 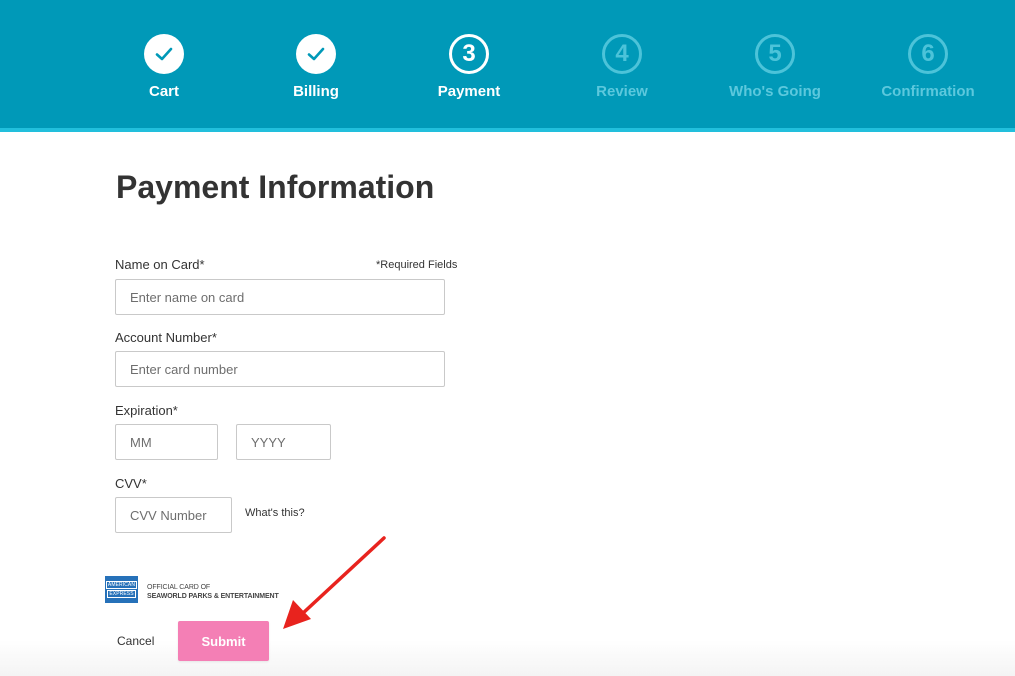 What do you see at coordinates (179, 587) in the screenshot?
I see `official-card-line1: OFFICIAL CARD OF` at bounding box center [179, 587].